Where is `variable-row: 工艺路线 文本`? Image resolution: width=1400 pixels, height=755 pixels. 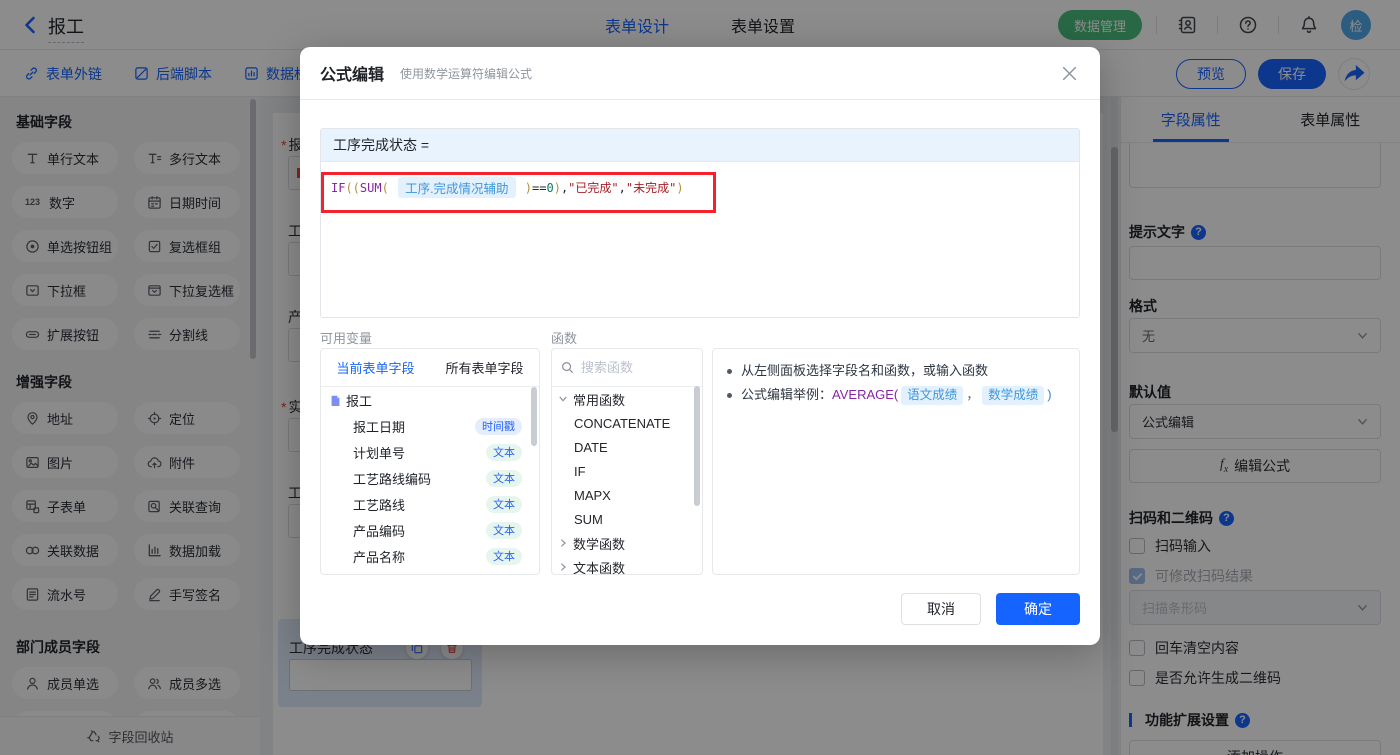
variable-row: 工艺路线 文本 is located at coordinates (430, 504).